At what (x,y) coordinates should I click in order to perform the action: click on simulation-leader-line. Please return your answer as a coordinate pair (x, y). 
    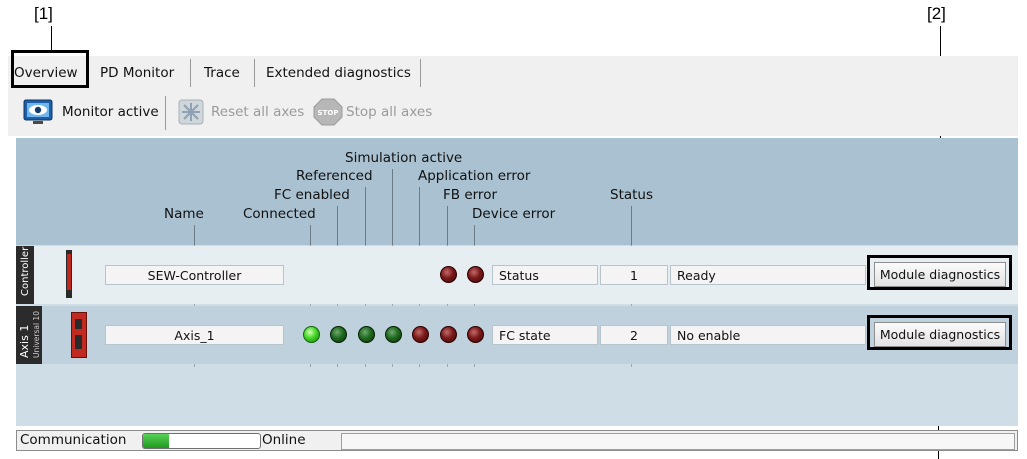
    Looking at the image, I should click on (392, 207).